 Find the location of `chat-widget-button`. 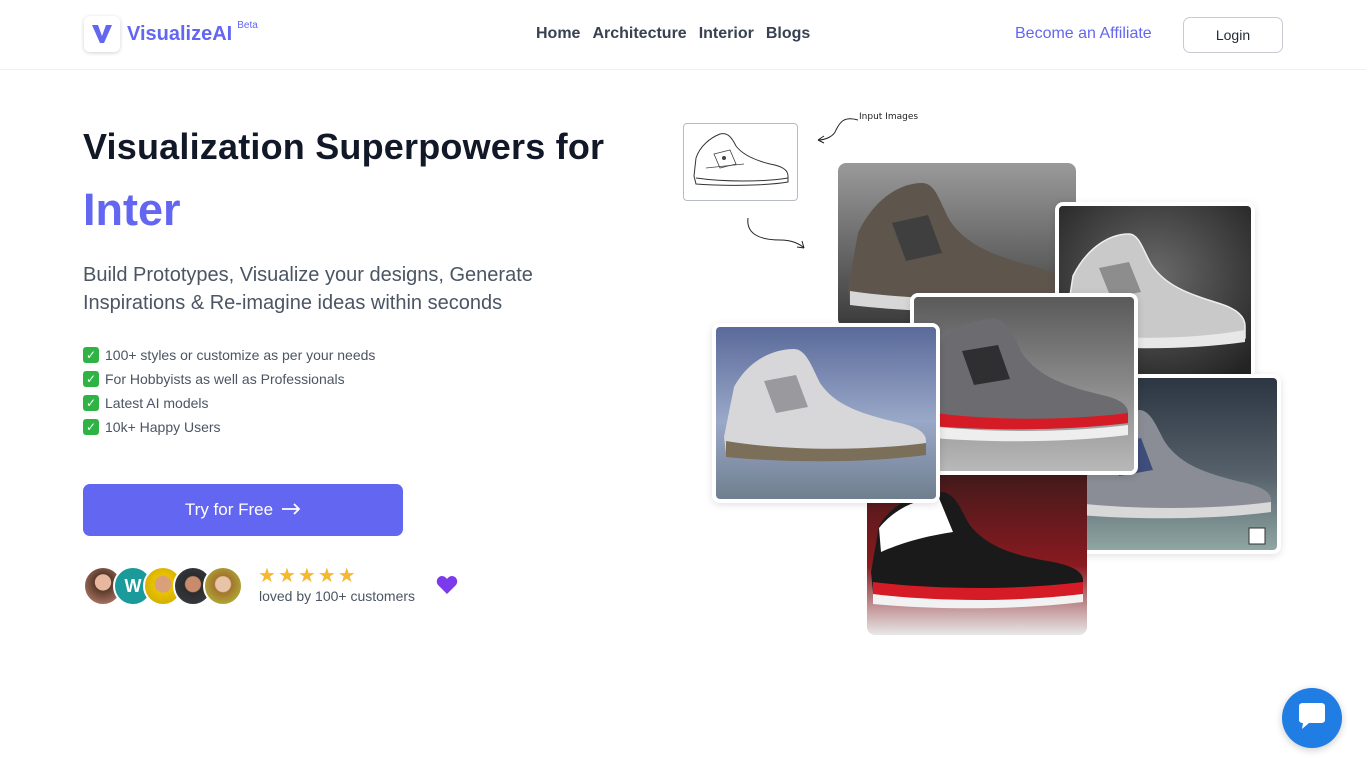

chat-widget-button is located at coordinates (1312, 718).